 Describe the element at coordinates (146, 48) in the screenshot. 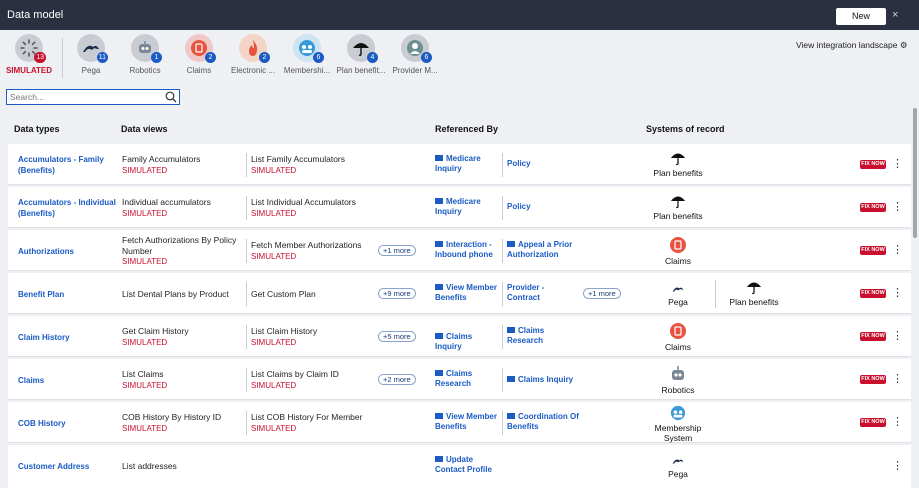

I see `robot-icon: 1` at that location.